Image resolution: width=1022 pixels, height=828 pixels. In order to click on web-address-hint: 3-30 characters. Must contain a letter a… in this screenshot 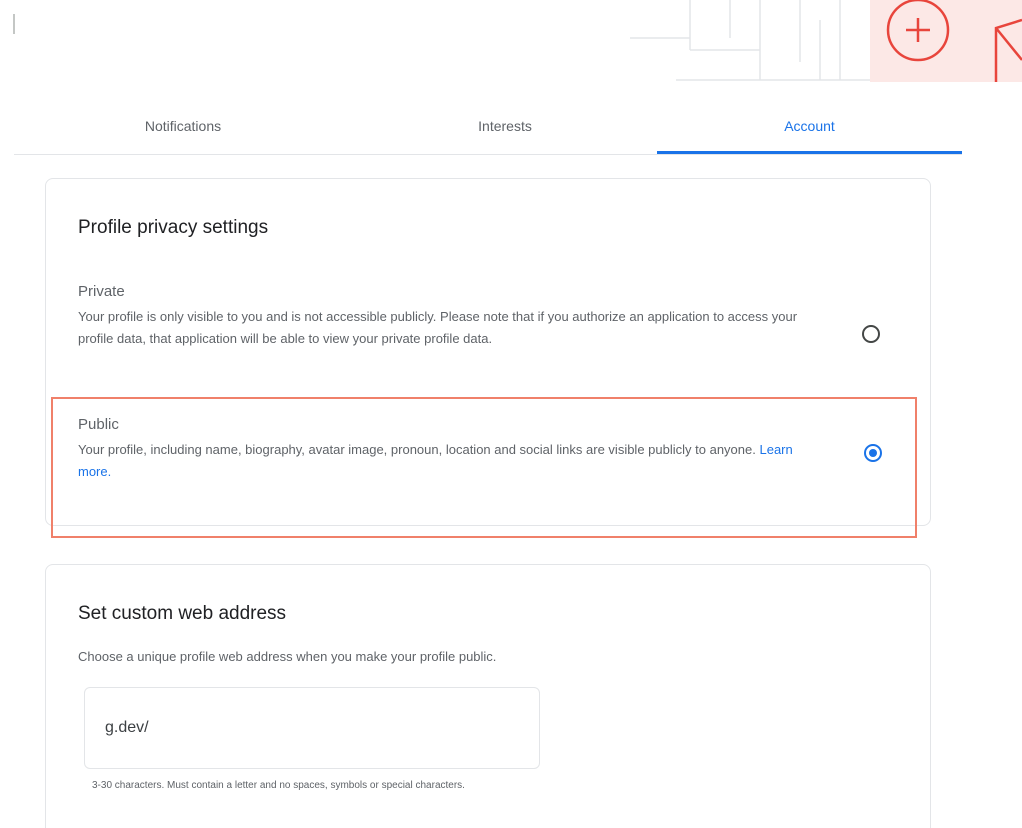, I will do `click(278, 785)`.